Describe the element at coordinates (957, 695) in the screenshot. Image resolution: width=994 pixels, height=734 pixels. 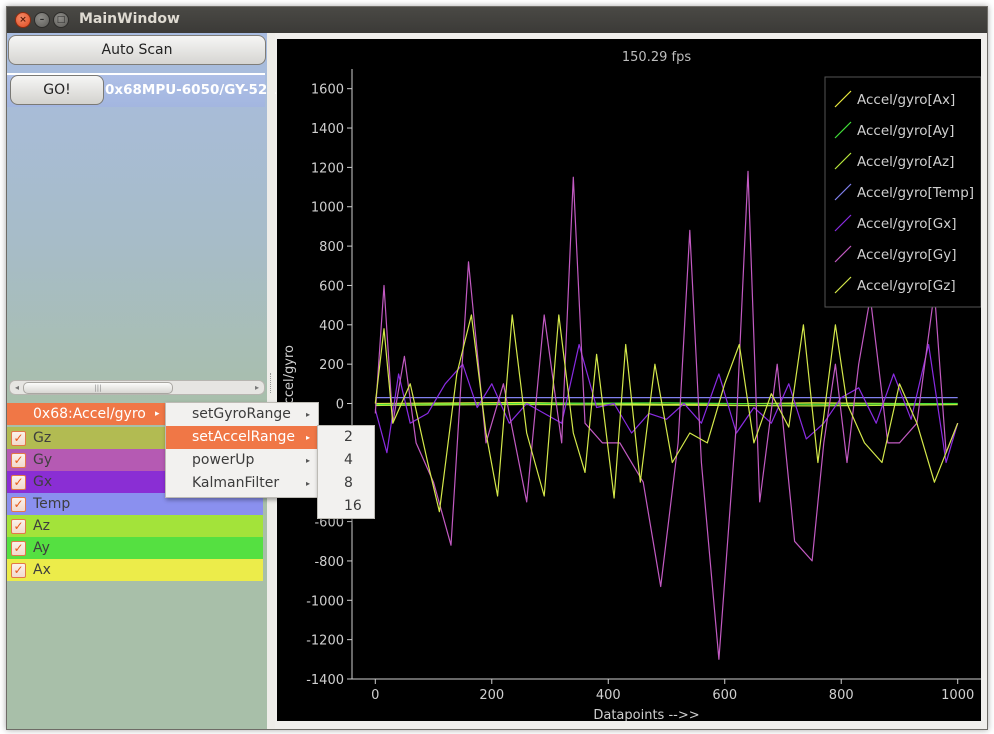
I see `x-tick-label: 1000` at that location.